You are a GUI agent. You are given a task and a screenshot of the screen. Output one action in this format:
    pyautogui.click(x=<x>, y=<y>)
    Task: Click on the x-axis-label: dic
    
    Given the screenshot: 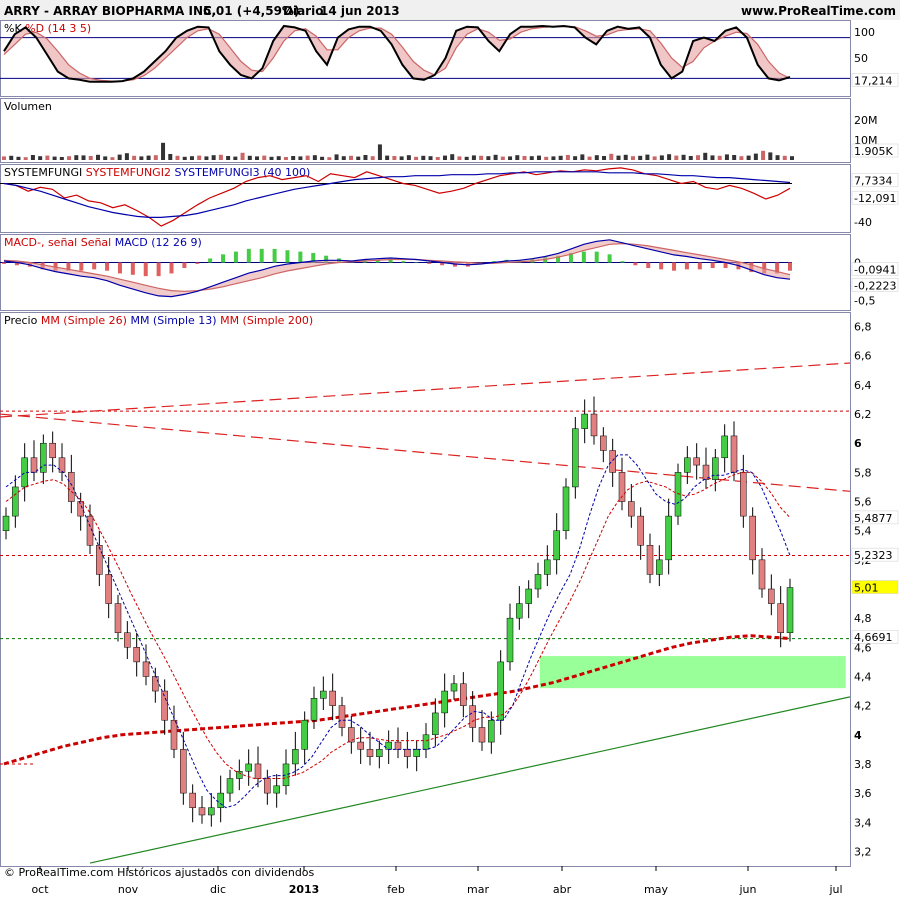 What is the action you would take?
    pyautogui.click(x=218, y=889)
    